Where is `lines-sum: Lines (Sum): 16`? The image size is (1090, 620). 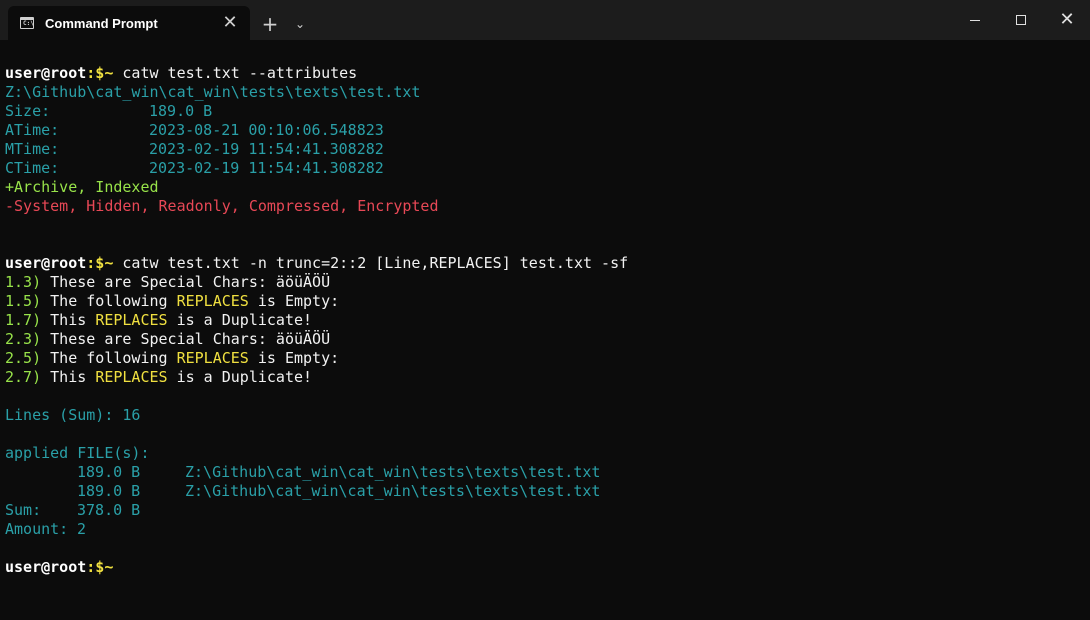
lines-sum: Lines (Sum): 16 is located at coordinates (73, 415).